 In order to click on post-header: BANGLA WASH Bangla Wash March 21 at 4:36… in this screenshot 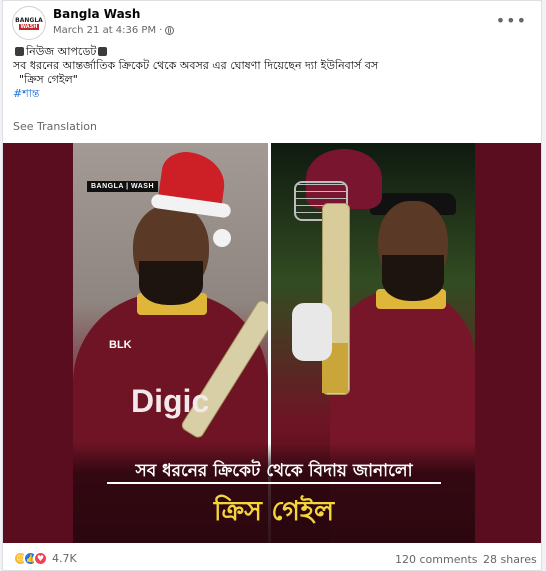, I will do `click(272, 23)`.